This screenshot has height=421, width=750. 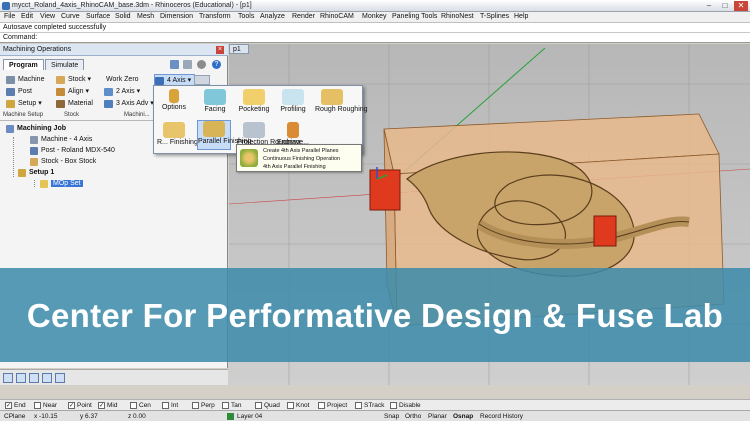 What do you see at coordinates (521, 16) in the screenshot?
I see `menu-help: Help` at bounding box center [521, 16].